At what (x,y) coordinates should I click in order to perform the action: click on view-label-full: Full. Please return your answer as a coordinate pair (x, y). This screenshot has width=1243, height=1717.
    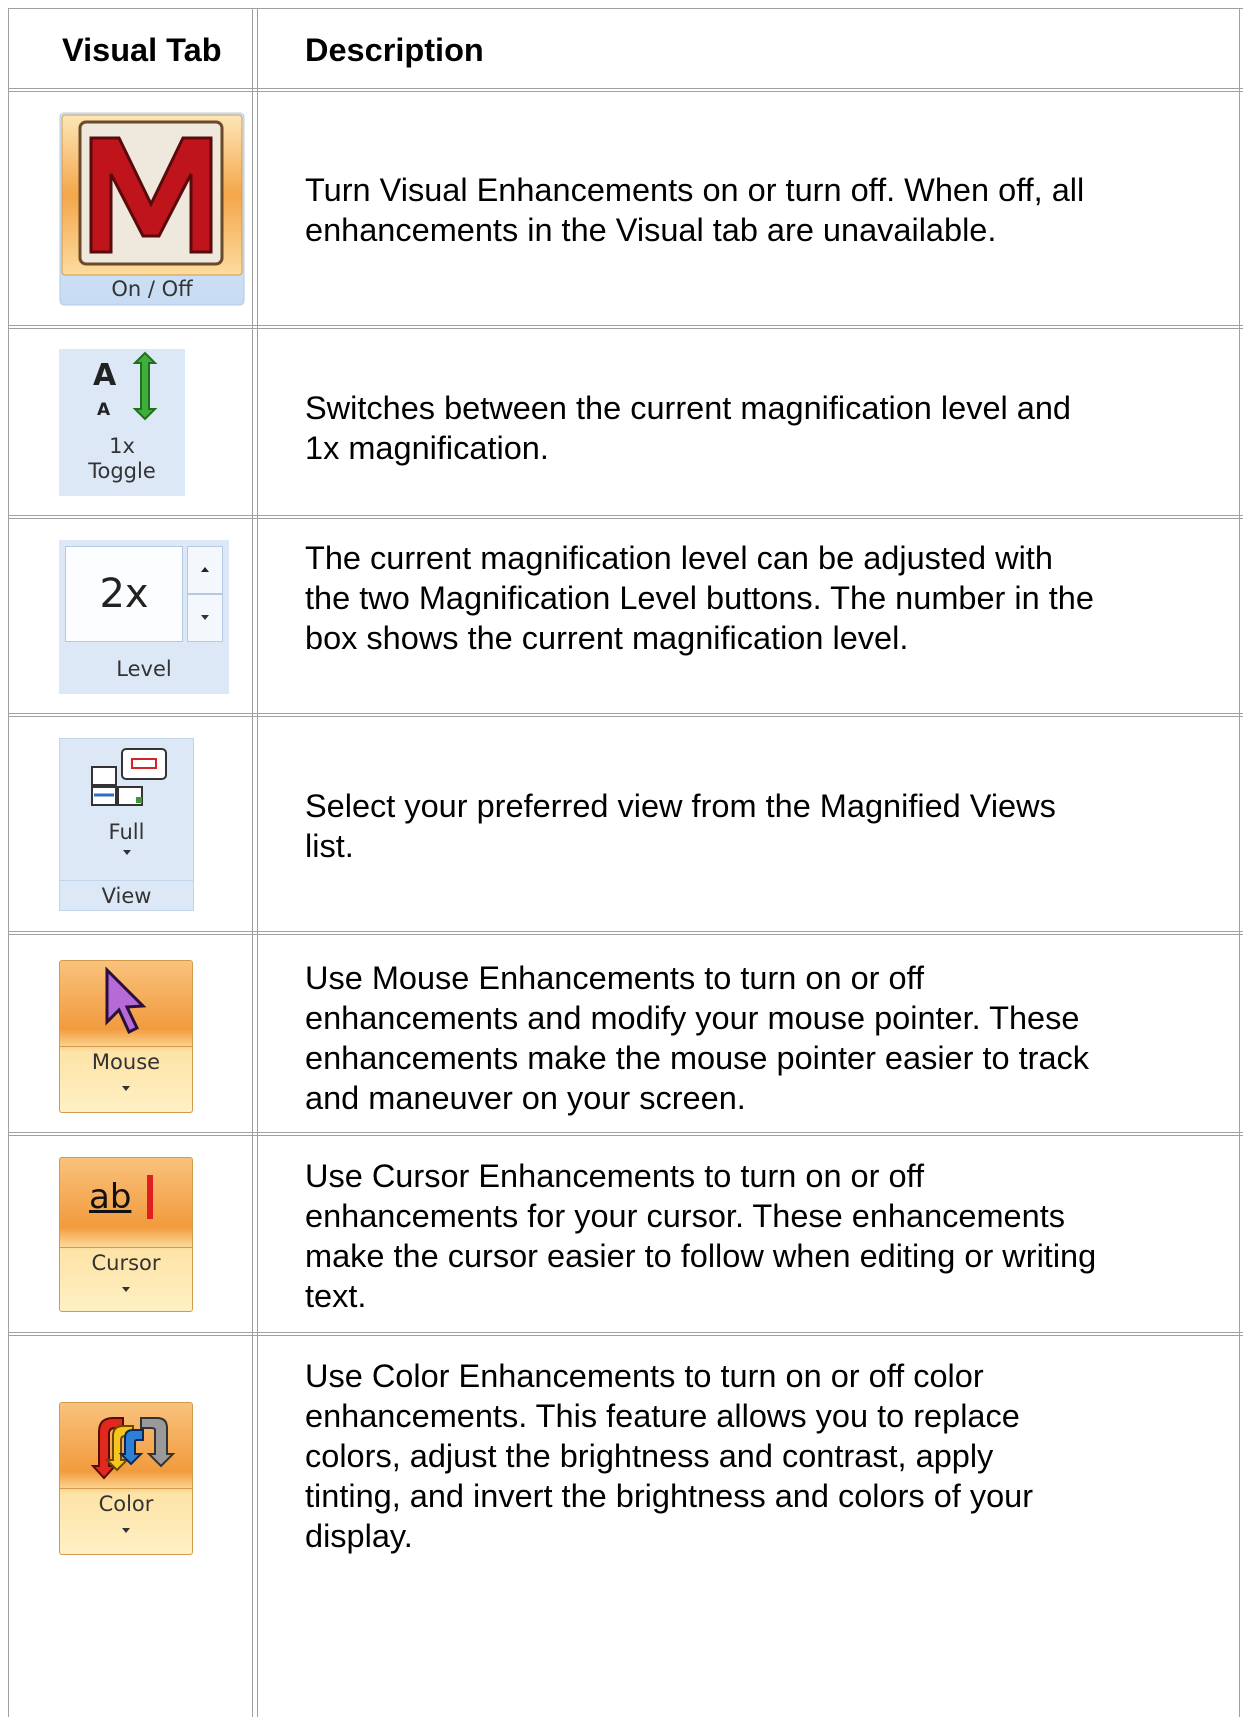
    Looking at the image, I should click on (126, 832).